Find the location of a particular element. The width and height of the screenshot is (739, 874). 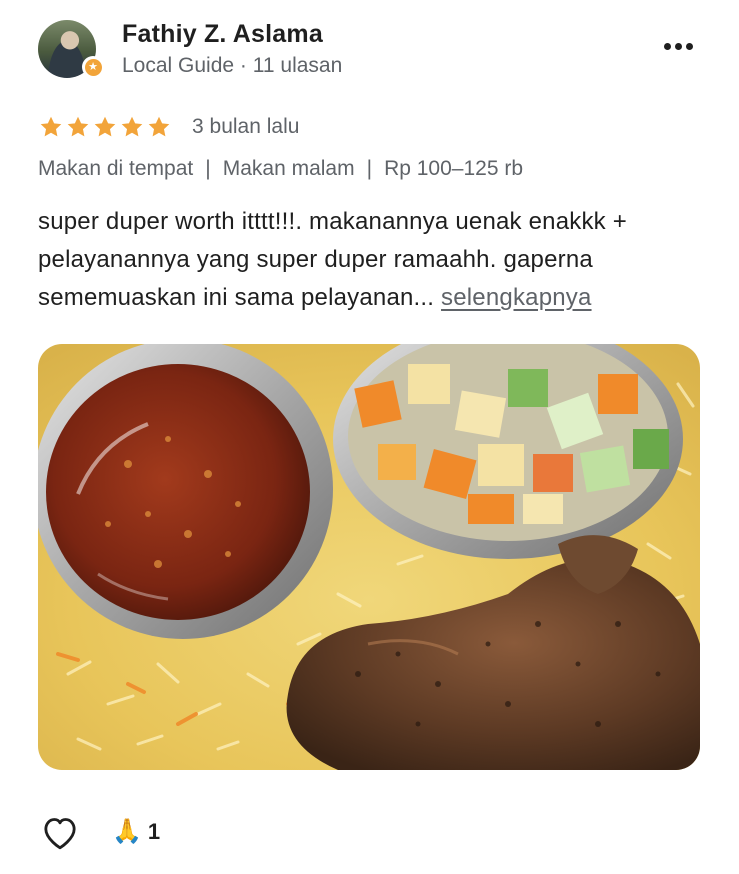

reaction-count: 1 is located at coordinates (154, 831).